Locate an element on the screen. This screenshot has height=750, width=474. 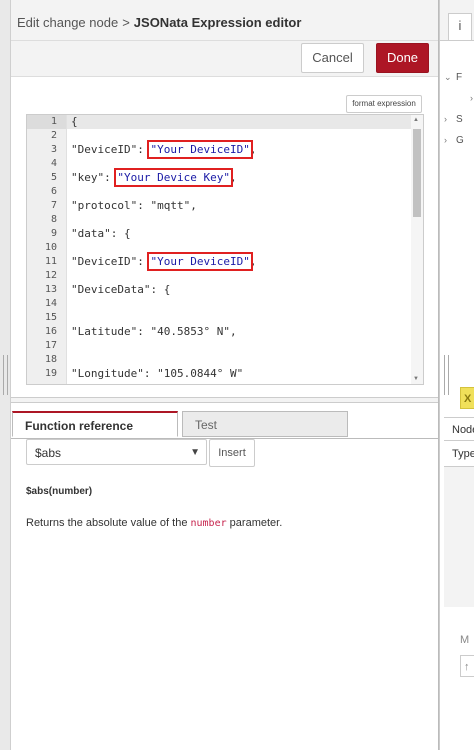
line-number: 1 is located at coordinates (53, 121).